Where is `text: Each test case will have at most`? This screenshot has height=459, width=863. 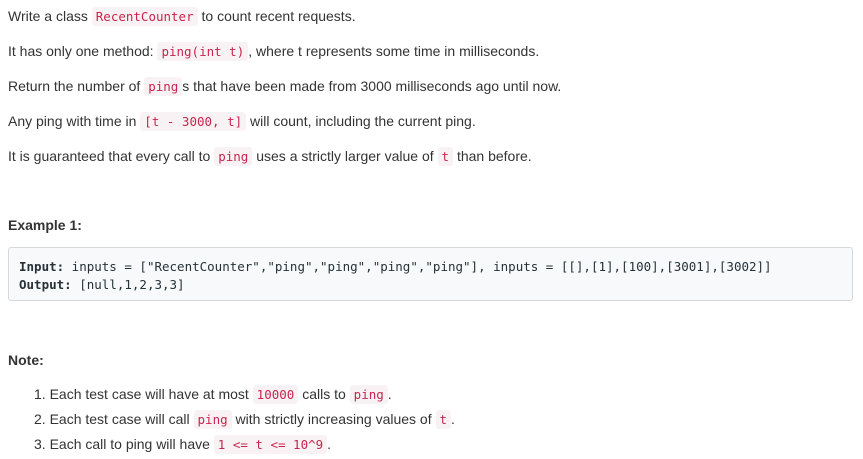 text: Each test case will have at most is located at coordinates (149, 394).